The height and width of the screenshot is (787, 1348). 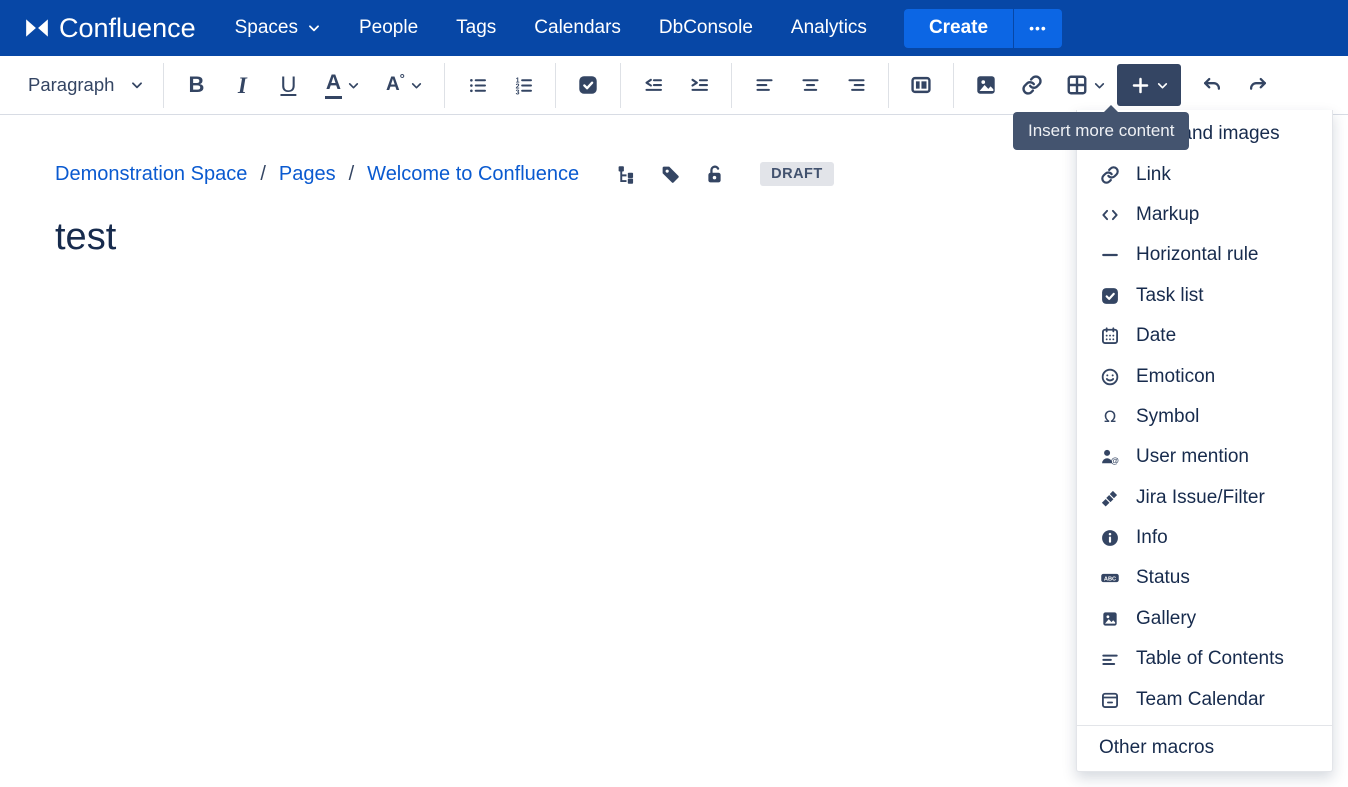 I want to click on menu-item-link: Link, so click(x=1204, y=174).